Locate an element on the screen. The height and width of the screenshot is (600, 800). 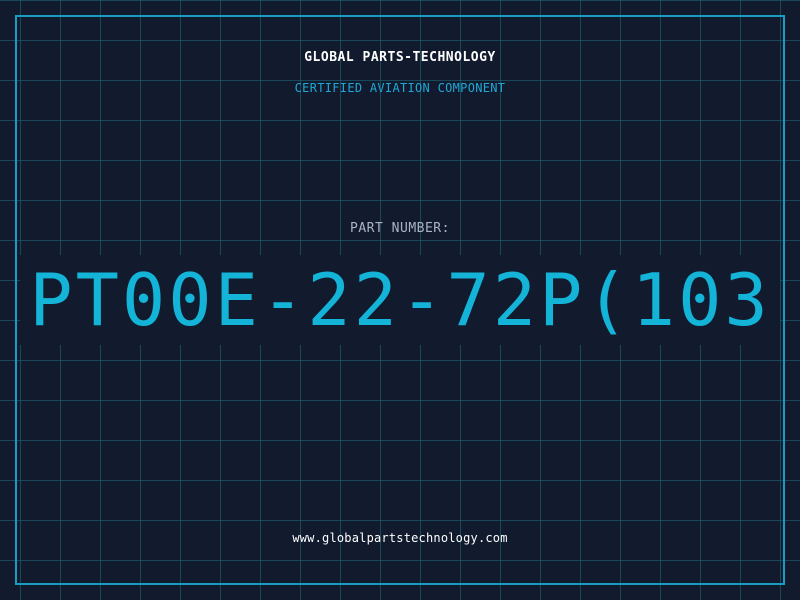
part-number-band: PT00E-22-72P(103 is located at coordinates (400, 300).